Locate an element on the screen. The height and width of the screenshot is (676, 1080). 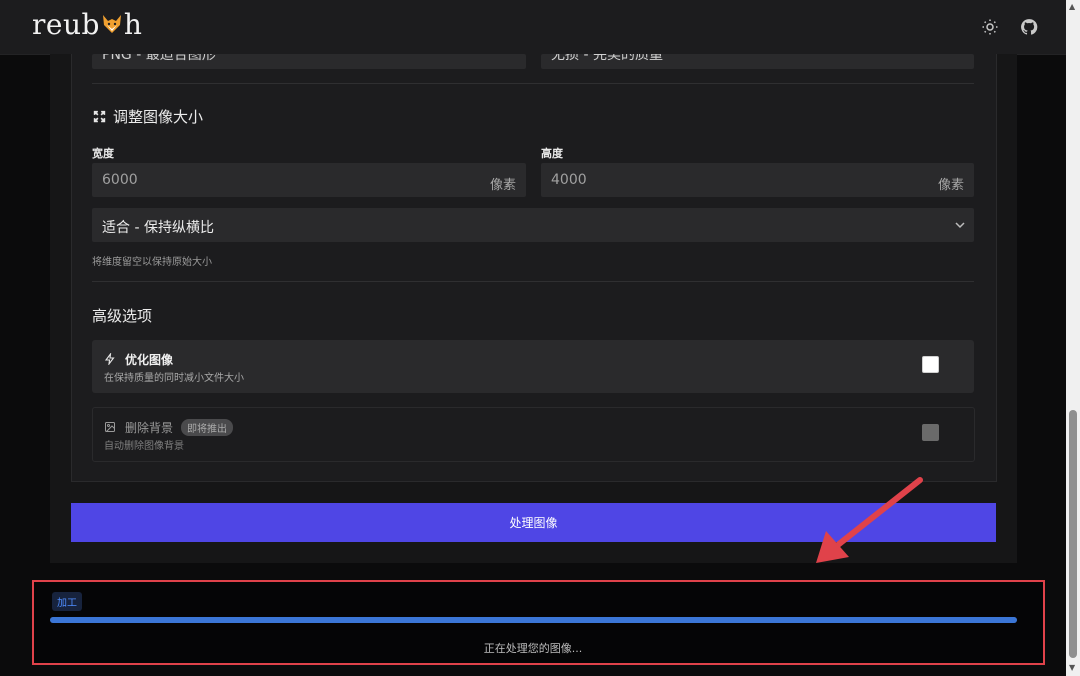
format-select-value: PNG - 最适合图形 is located at coordinates (159, 58).